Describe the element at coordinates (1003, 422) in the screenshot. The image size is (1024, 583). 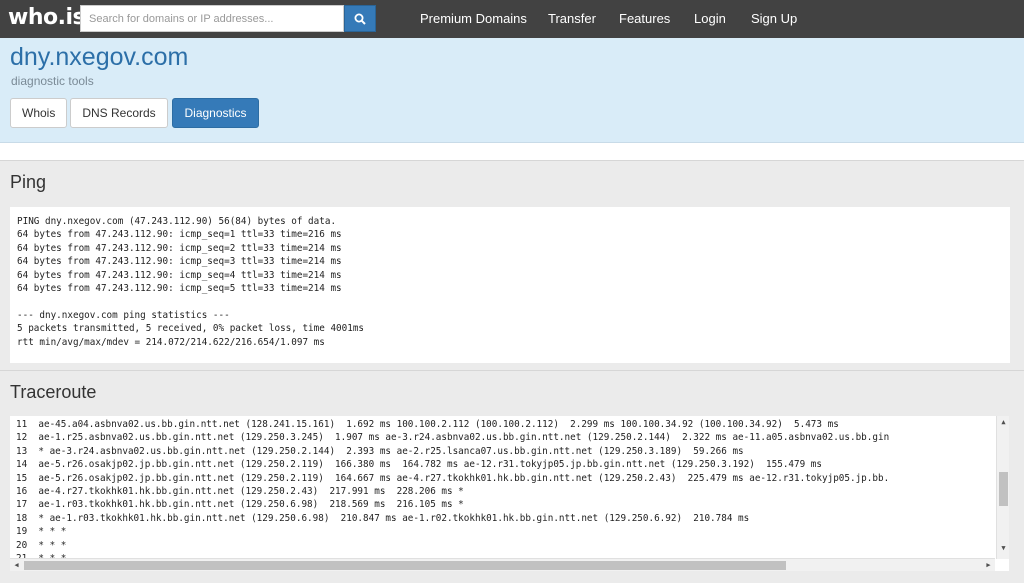
I see `scroll-up-arrow-icon: ▲` at that location.